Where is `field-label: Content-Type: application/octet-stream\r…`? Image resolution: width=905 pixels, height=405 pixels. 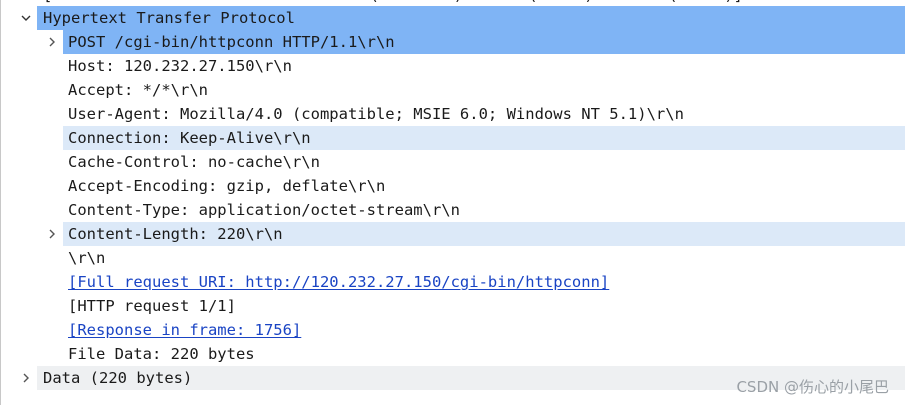 field-label: Content-Type: application/octet-stream\r… is located at coordinates (264, 210).